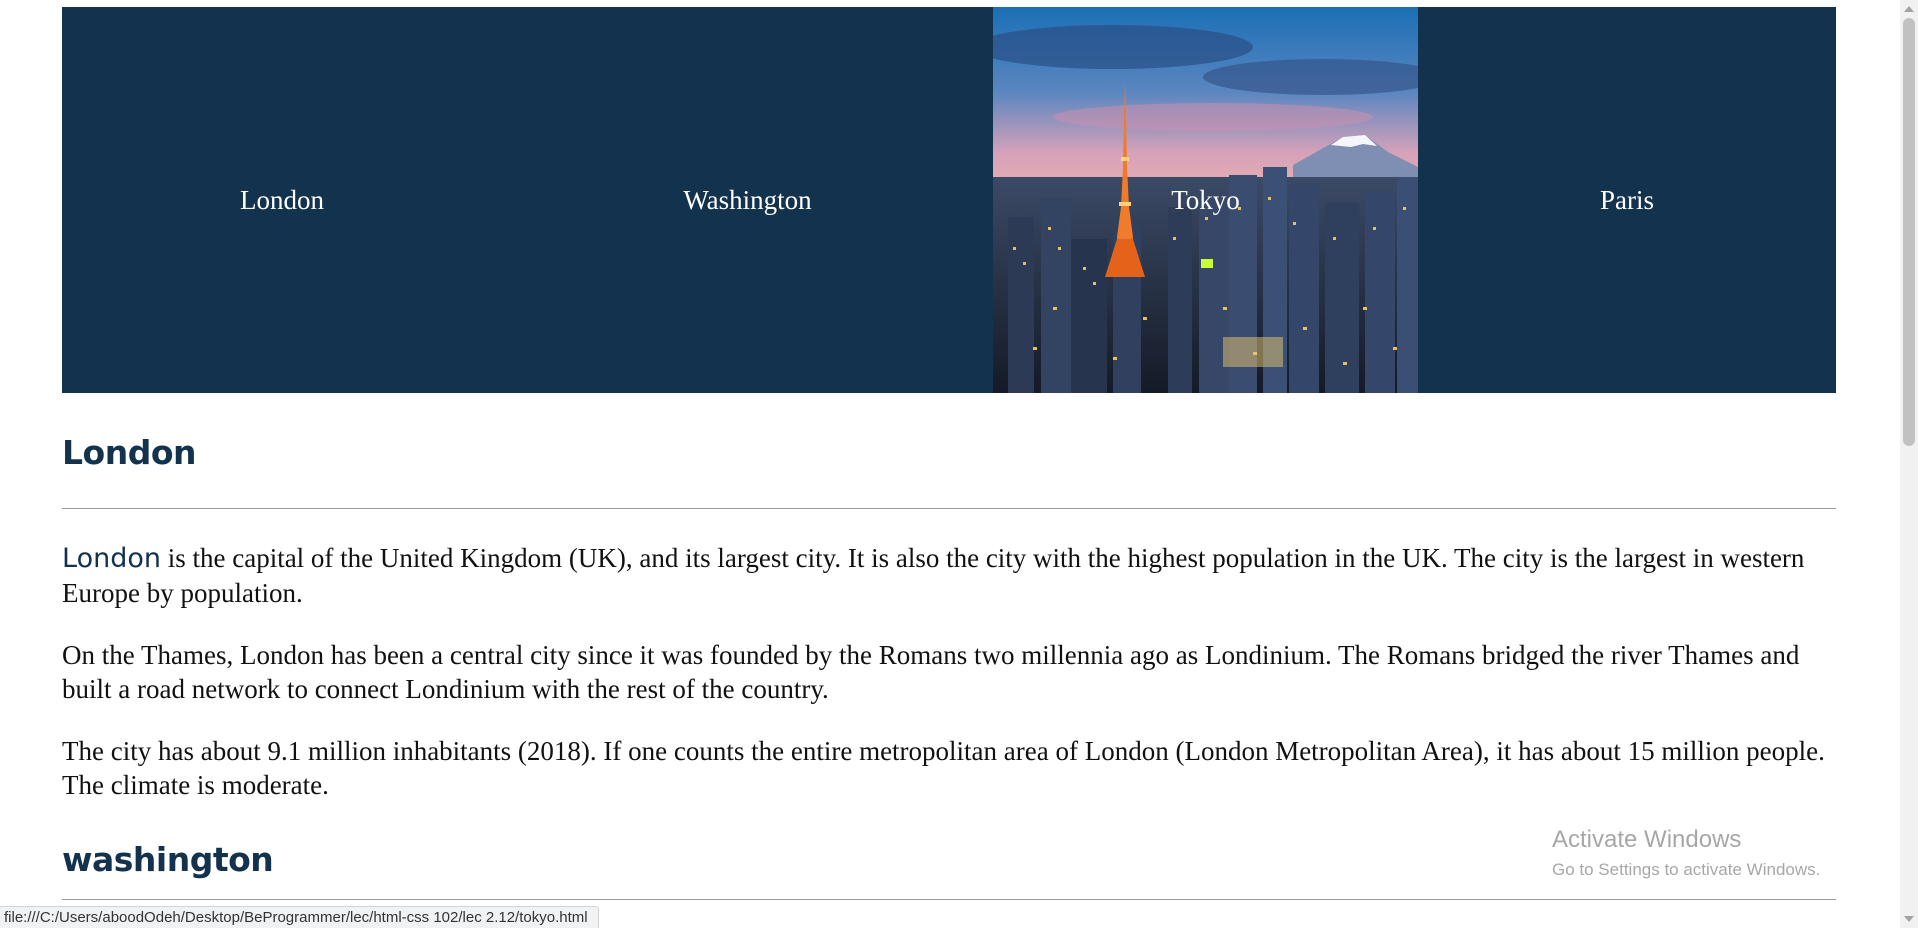 This screenshot has width=1918, height=928. What do you see at coordinates (1909, 919) in the screenshot?
I see `scroll-down-arrow-icon` at bounding box center [1909, 919].